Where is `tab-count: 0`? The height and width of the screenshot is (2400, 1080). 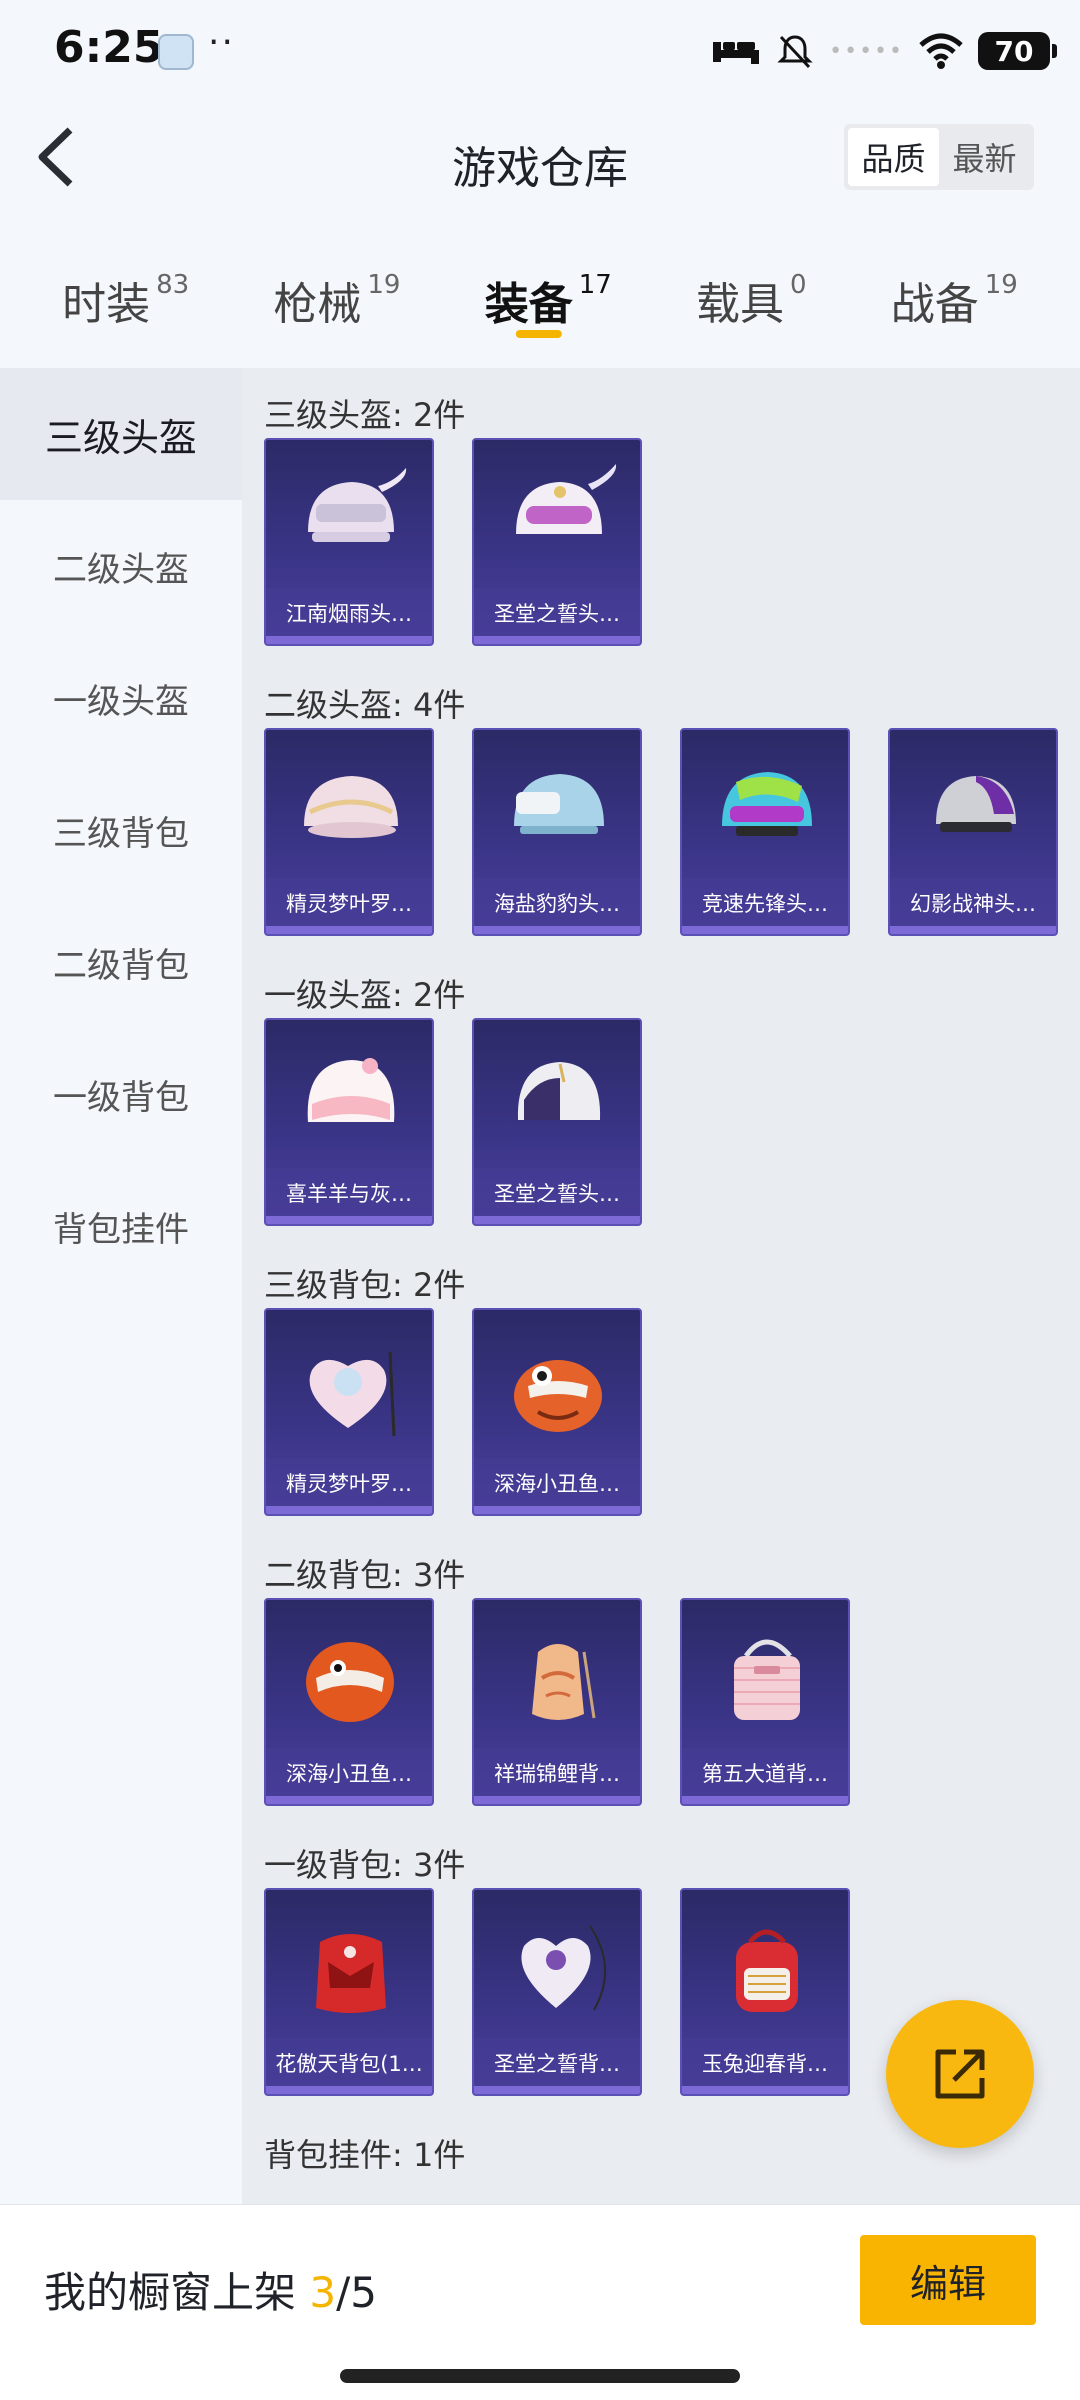
tab-count: 0 is located at coordinates (798, 285).